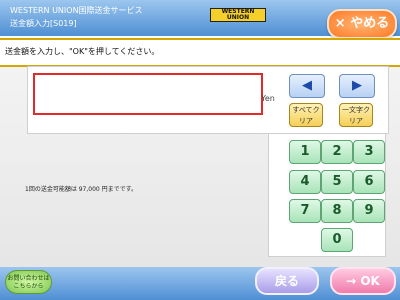  Describe the element at coordinates (306, 115) in the screenshot. I see `clear-all-button: すべてクリア` at that location.